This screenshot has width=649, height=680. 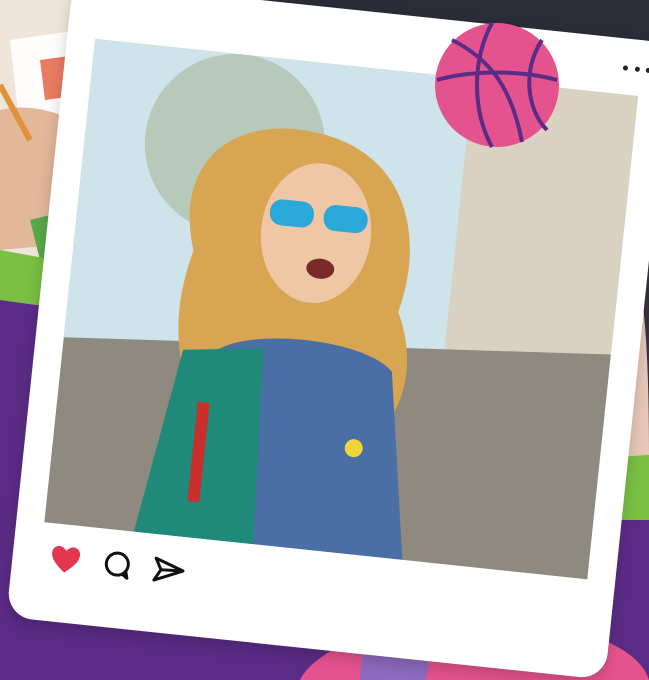 I want to click on share-button, so click(x=168, y=570).